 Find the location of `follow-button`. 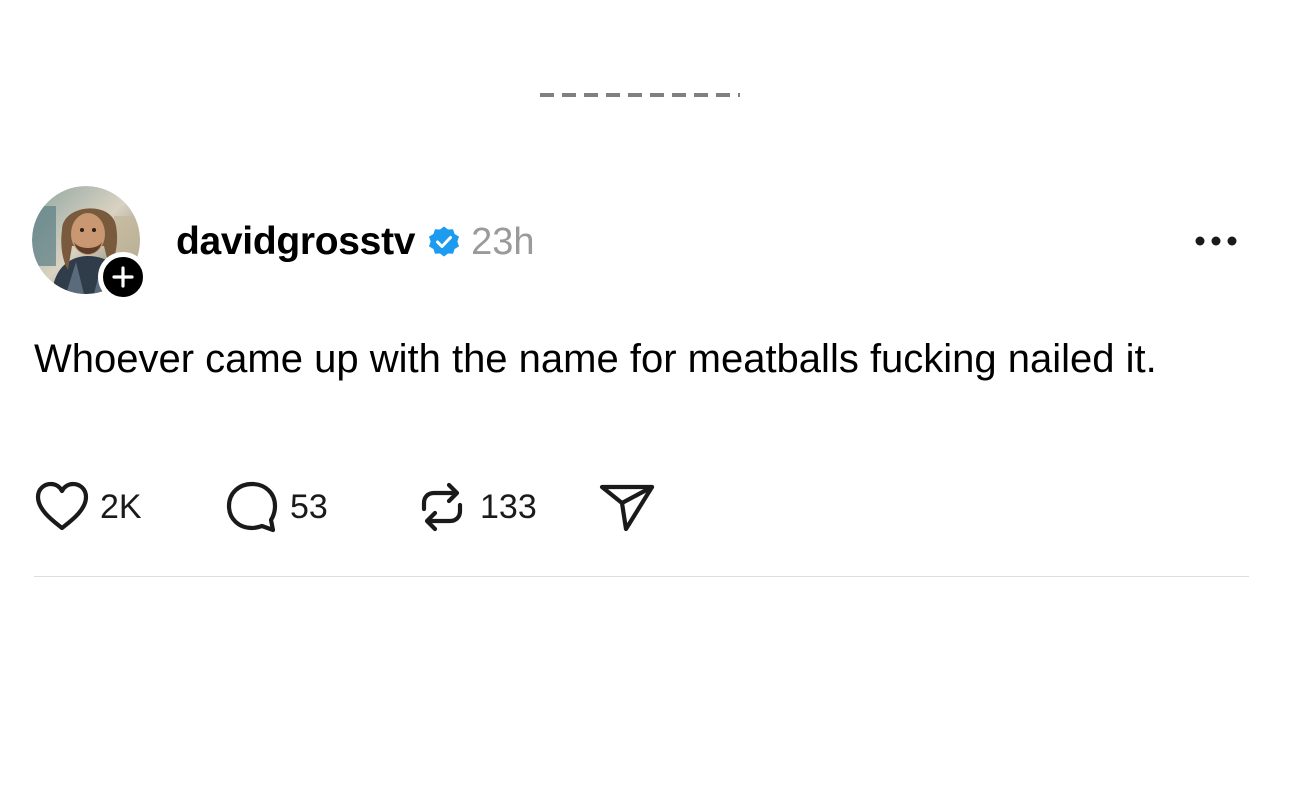

follow-button is located at coordinates (123, 277).